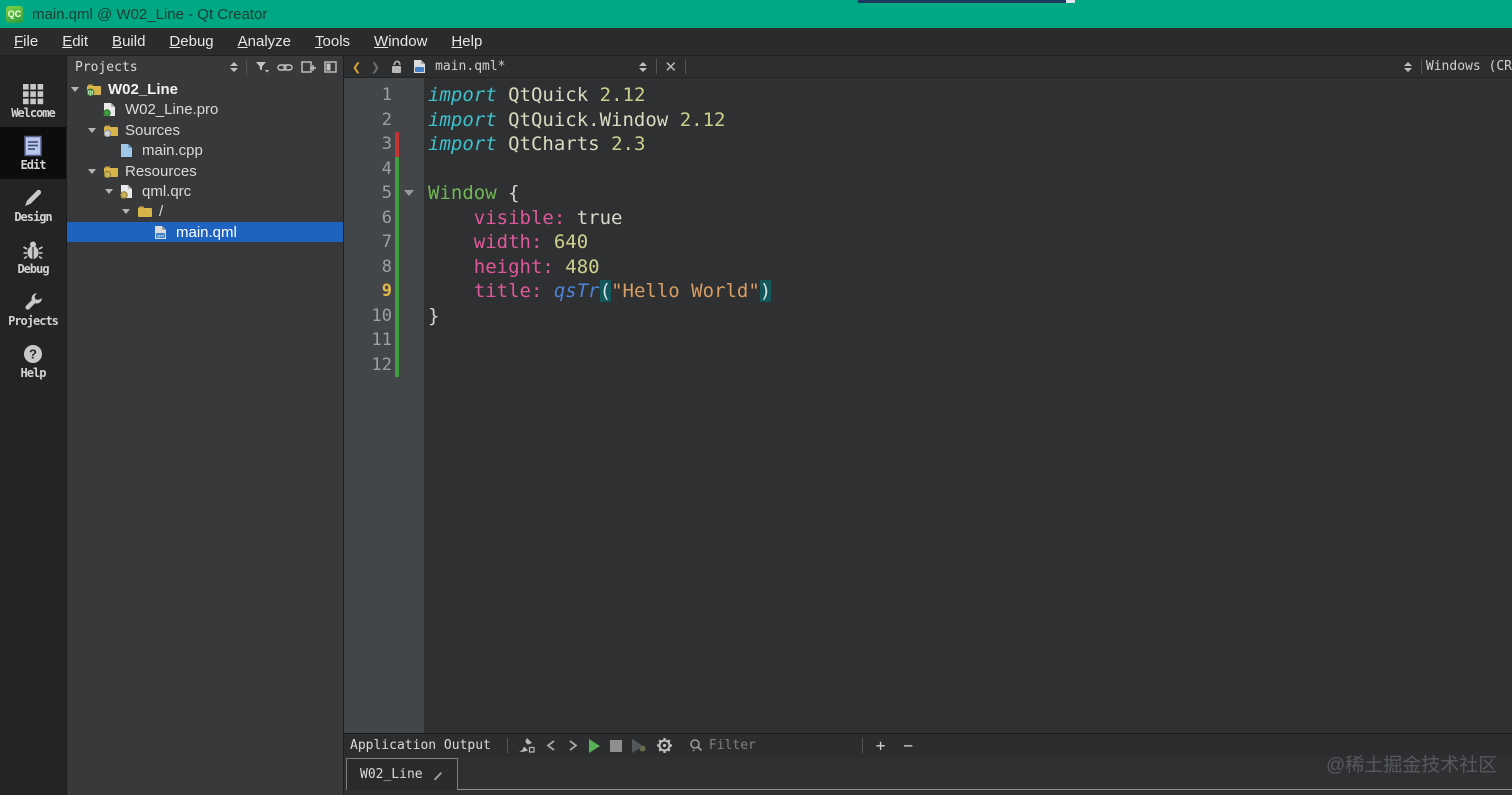 This screenshot has height=795, width=1512. Describe the element at coordinates (400, 41) in the screenshot. I see `menu-window: Window` at that location.